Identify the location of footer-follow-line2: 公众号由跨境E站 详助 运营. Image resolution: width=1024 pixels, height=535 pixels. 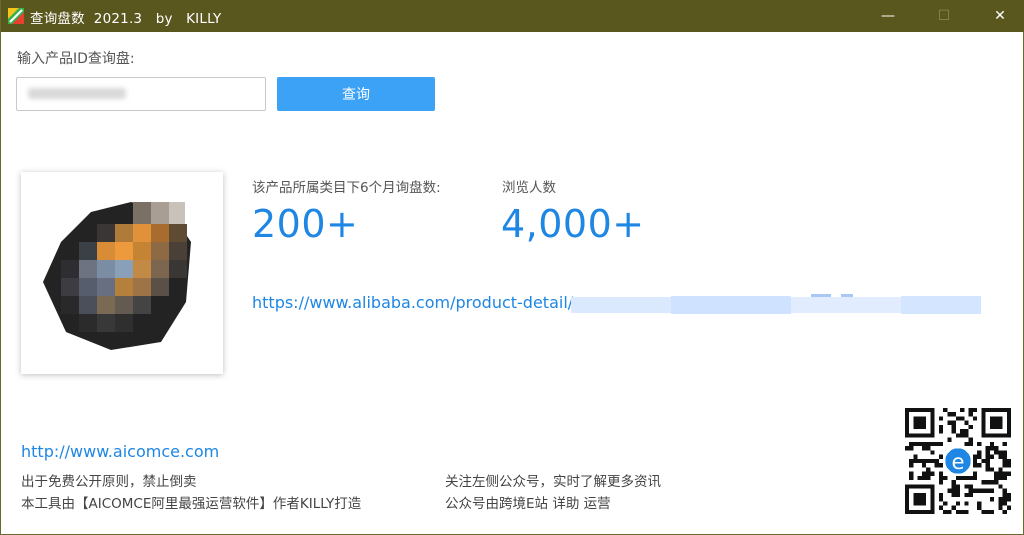
(528, 504).